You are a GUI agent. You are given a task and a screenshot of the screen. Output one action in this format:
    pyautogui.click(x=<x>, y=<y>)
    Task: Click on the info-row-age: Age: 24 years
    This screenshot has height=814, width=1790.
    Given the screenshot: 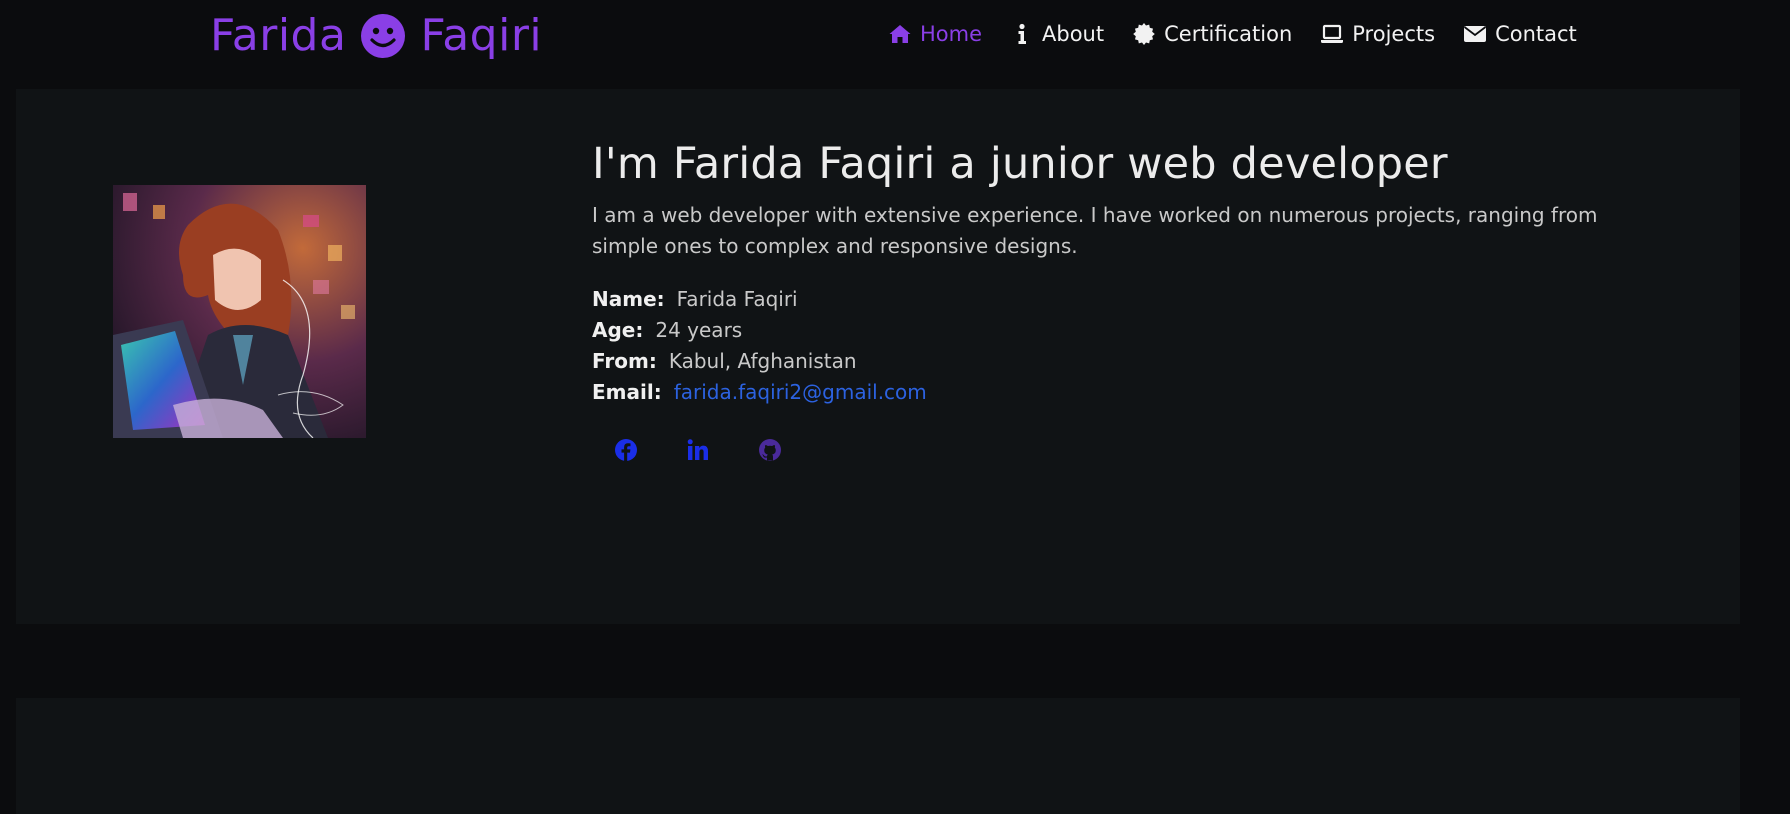 What is the action you would take?
    pyautogui.click(x=1132, y=330)
    